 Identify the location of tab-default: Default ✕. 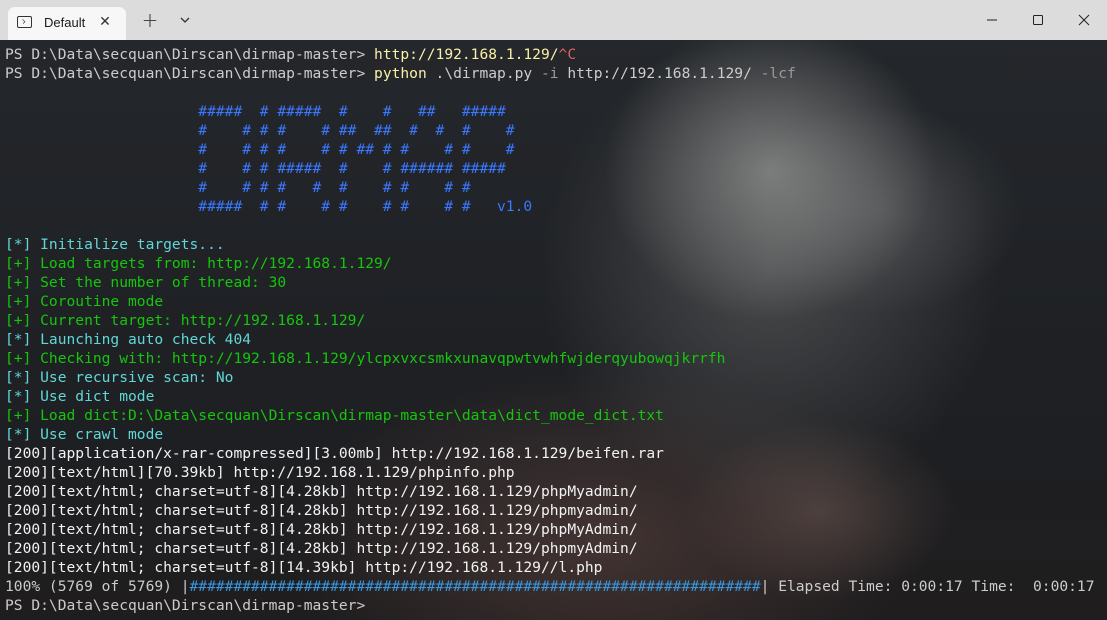
(67, 23).